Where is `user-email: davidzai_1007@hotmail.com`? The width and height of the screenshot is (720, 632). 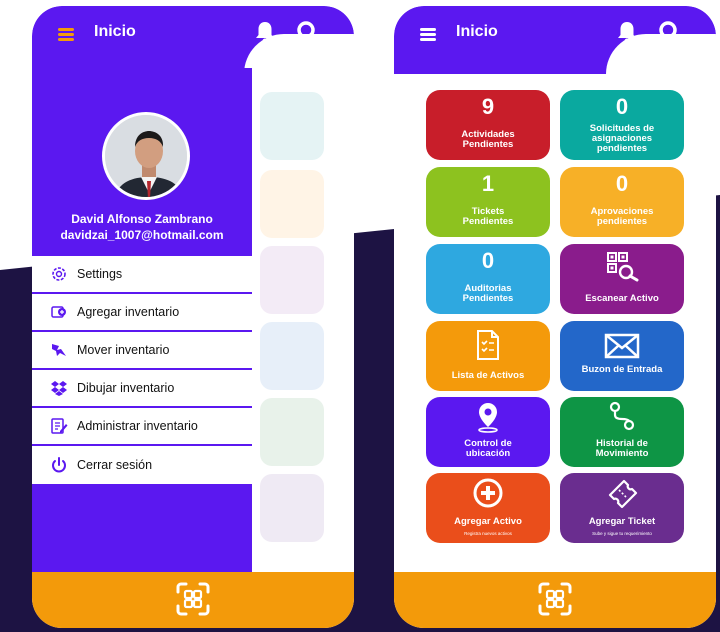 user-email: davidzai_1007@hotmail.com is located at coordinates (142, 235).